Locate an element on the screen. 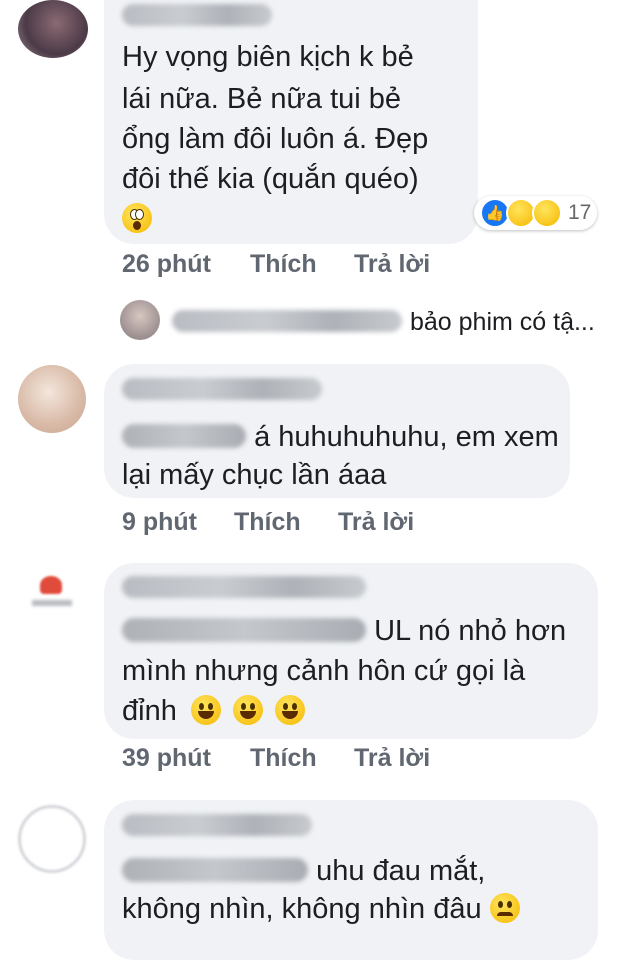 The image size is (620, 960). reply-avatar is located at coordinates (140, 320).